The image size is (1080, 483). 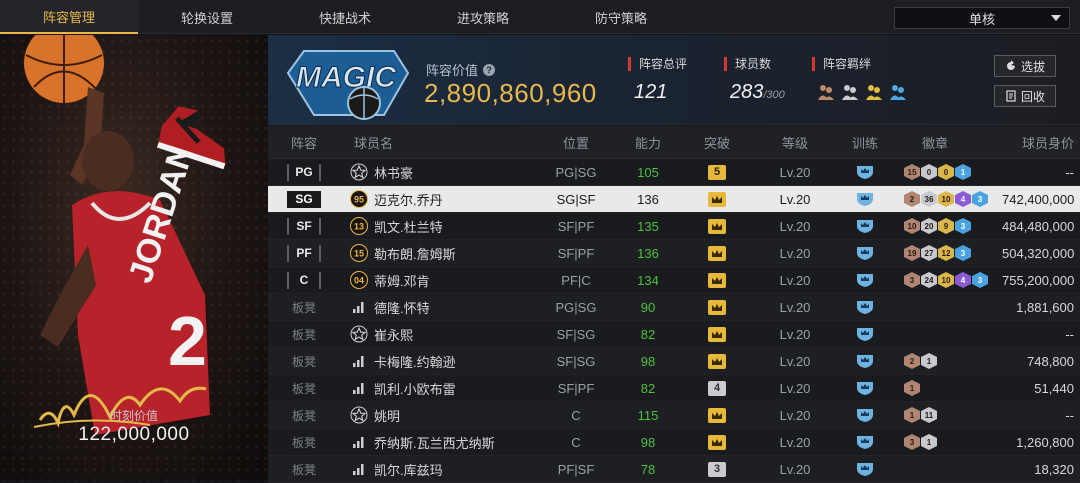 I want to click on slot-tag: SF, so click(x=304, y=226).